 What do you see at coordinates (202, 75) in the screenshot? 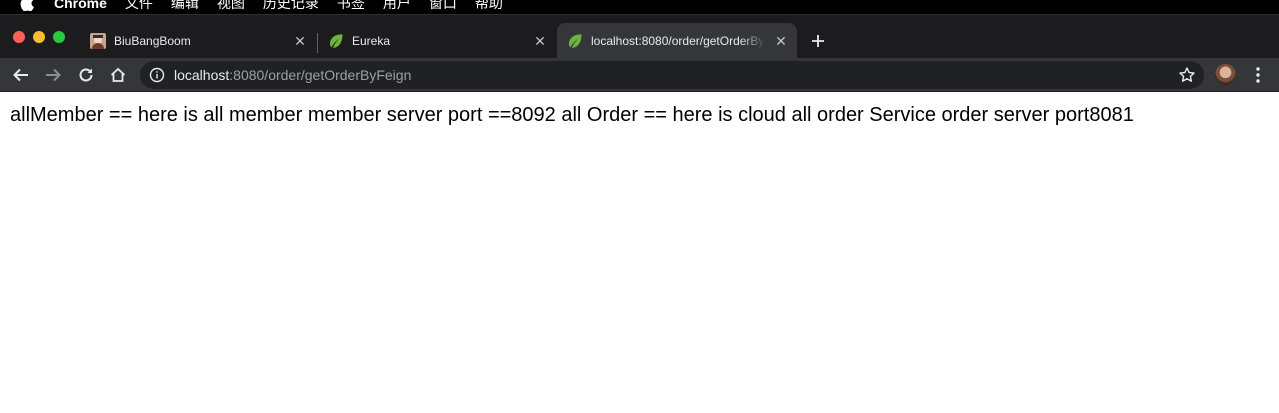
I see `url-host: localhost` at bounding box center [202, 75].